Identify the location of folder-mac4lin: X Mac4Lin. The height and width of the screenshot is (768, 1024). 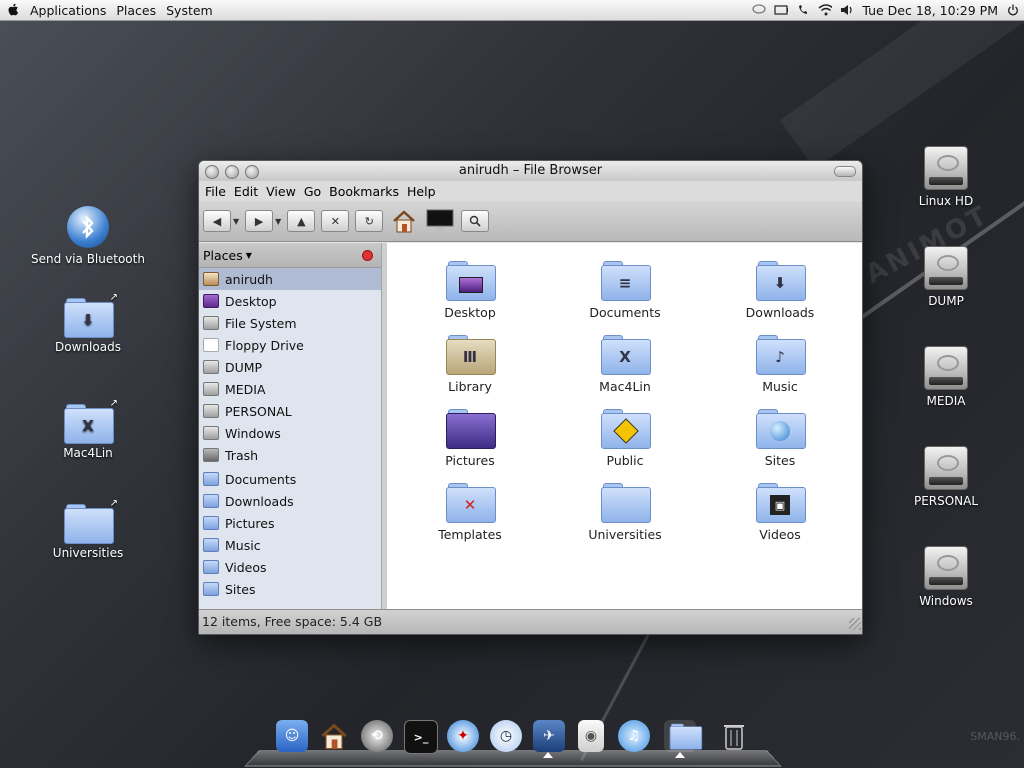
(625, 364).